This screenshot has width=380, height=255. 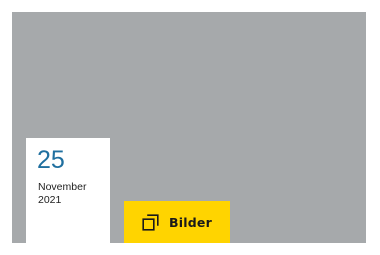 I want to click on date-month: November, so click(x=62, y=187).